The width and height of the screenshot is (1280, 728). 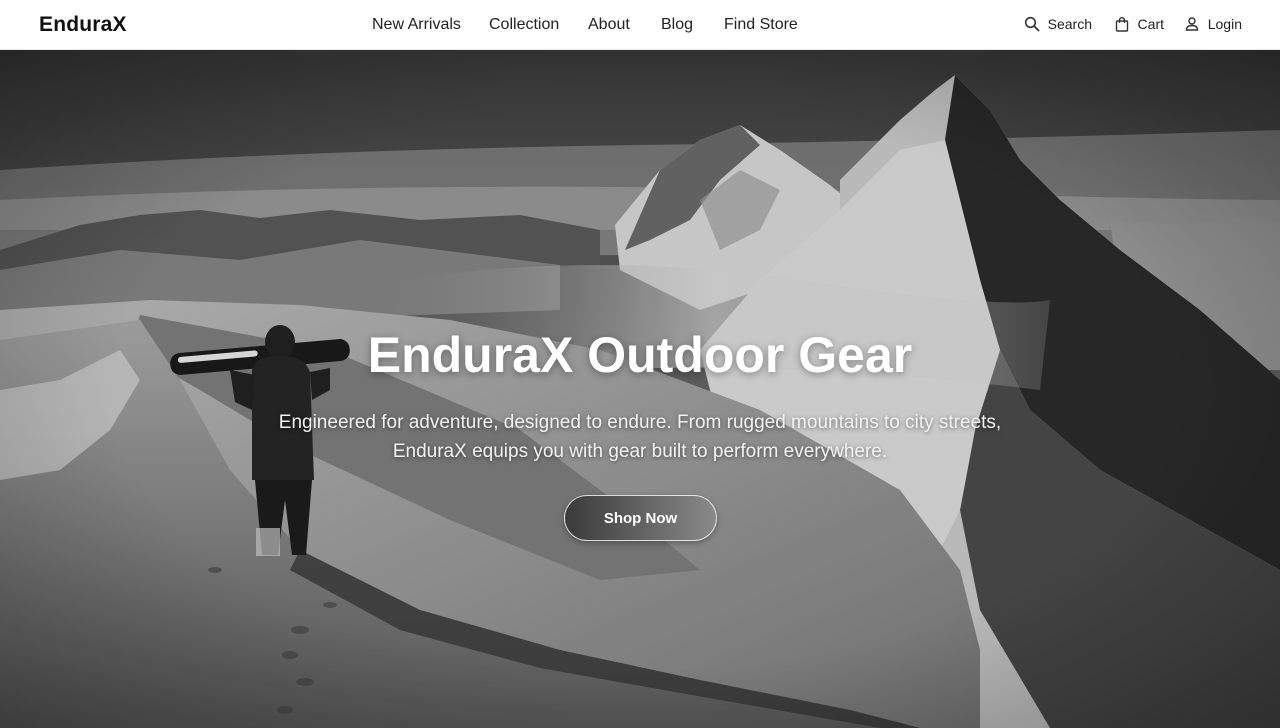 What do you see at coordinates (761, 25) in the screenshot?
I see `nav-link-find-store: Find Store` at bounding box center [761, 25].